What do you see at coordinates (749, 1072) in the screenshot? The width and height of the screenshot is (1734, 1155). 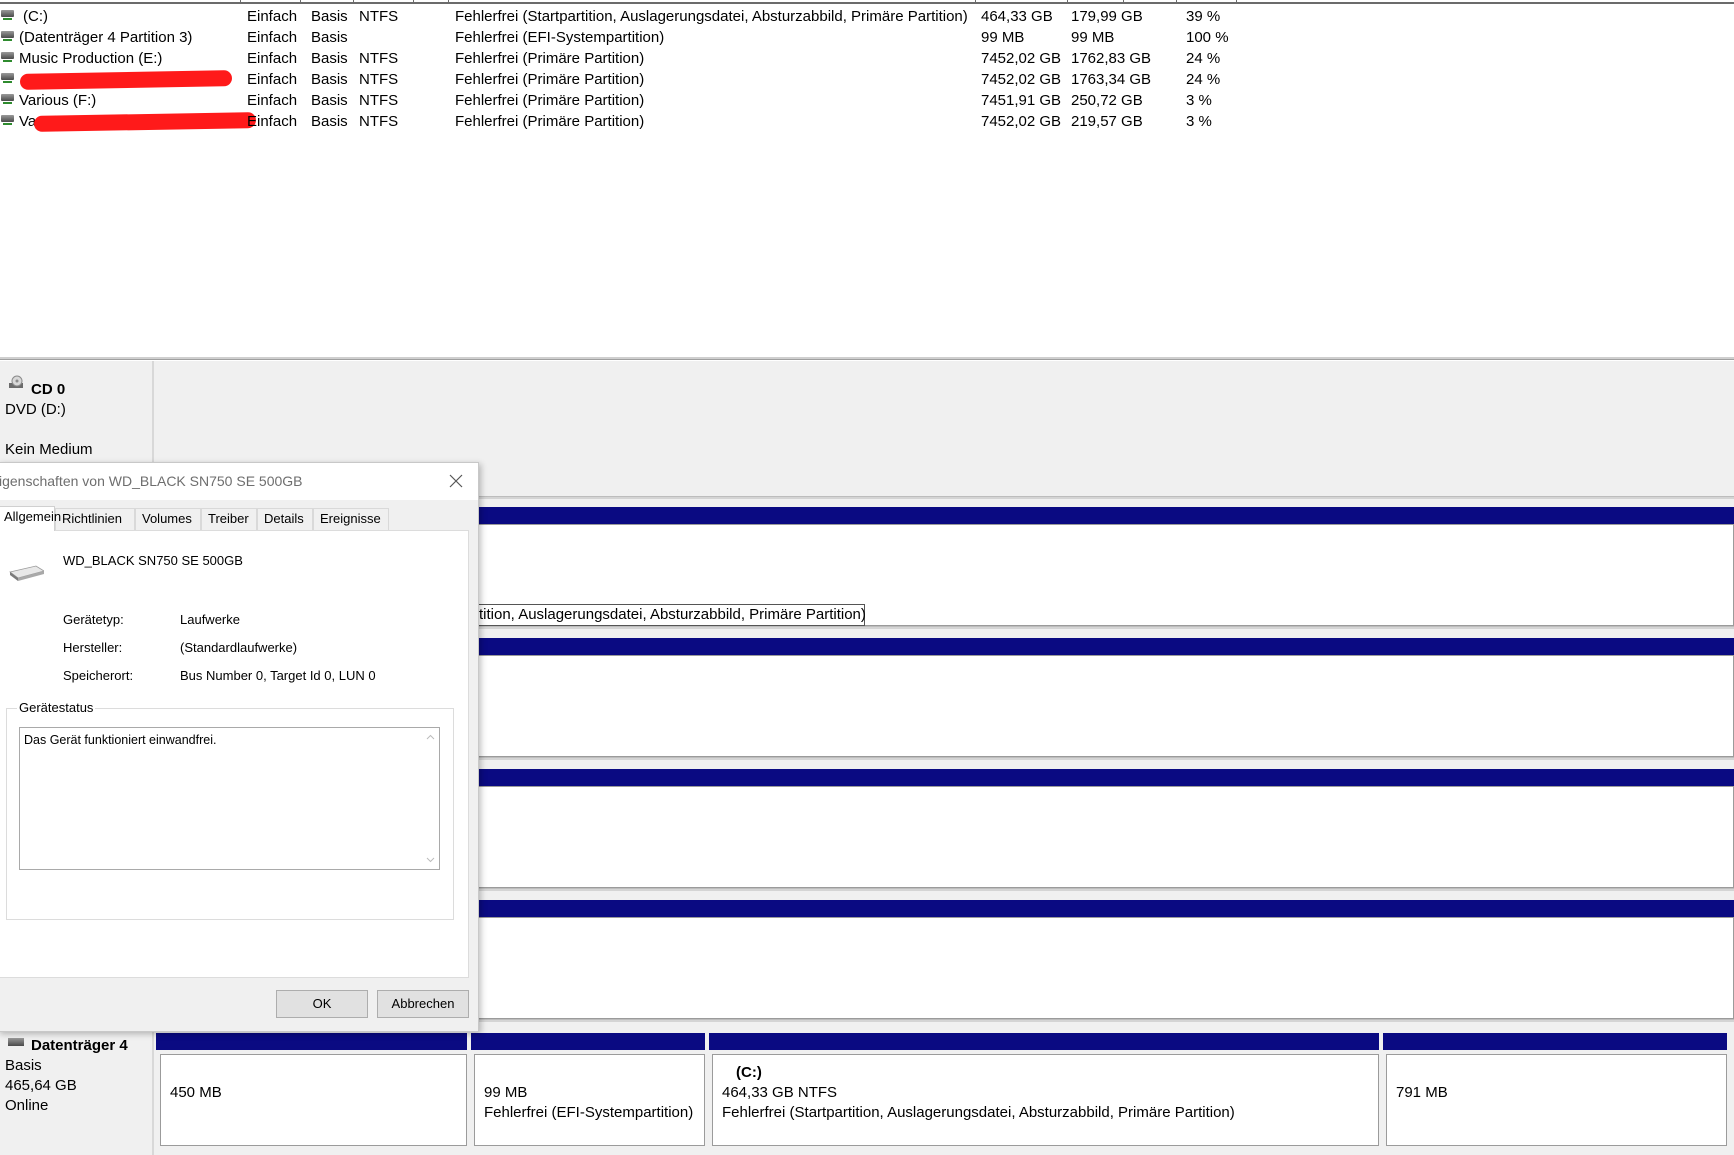 I see `partition-title: (C:)` at bounding box center [749, 1072].